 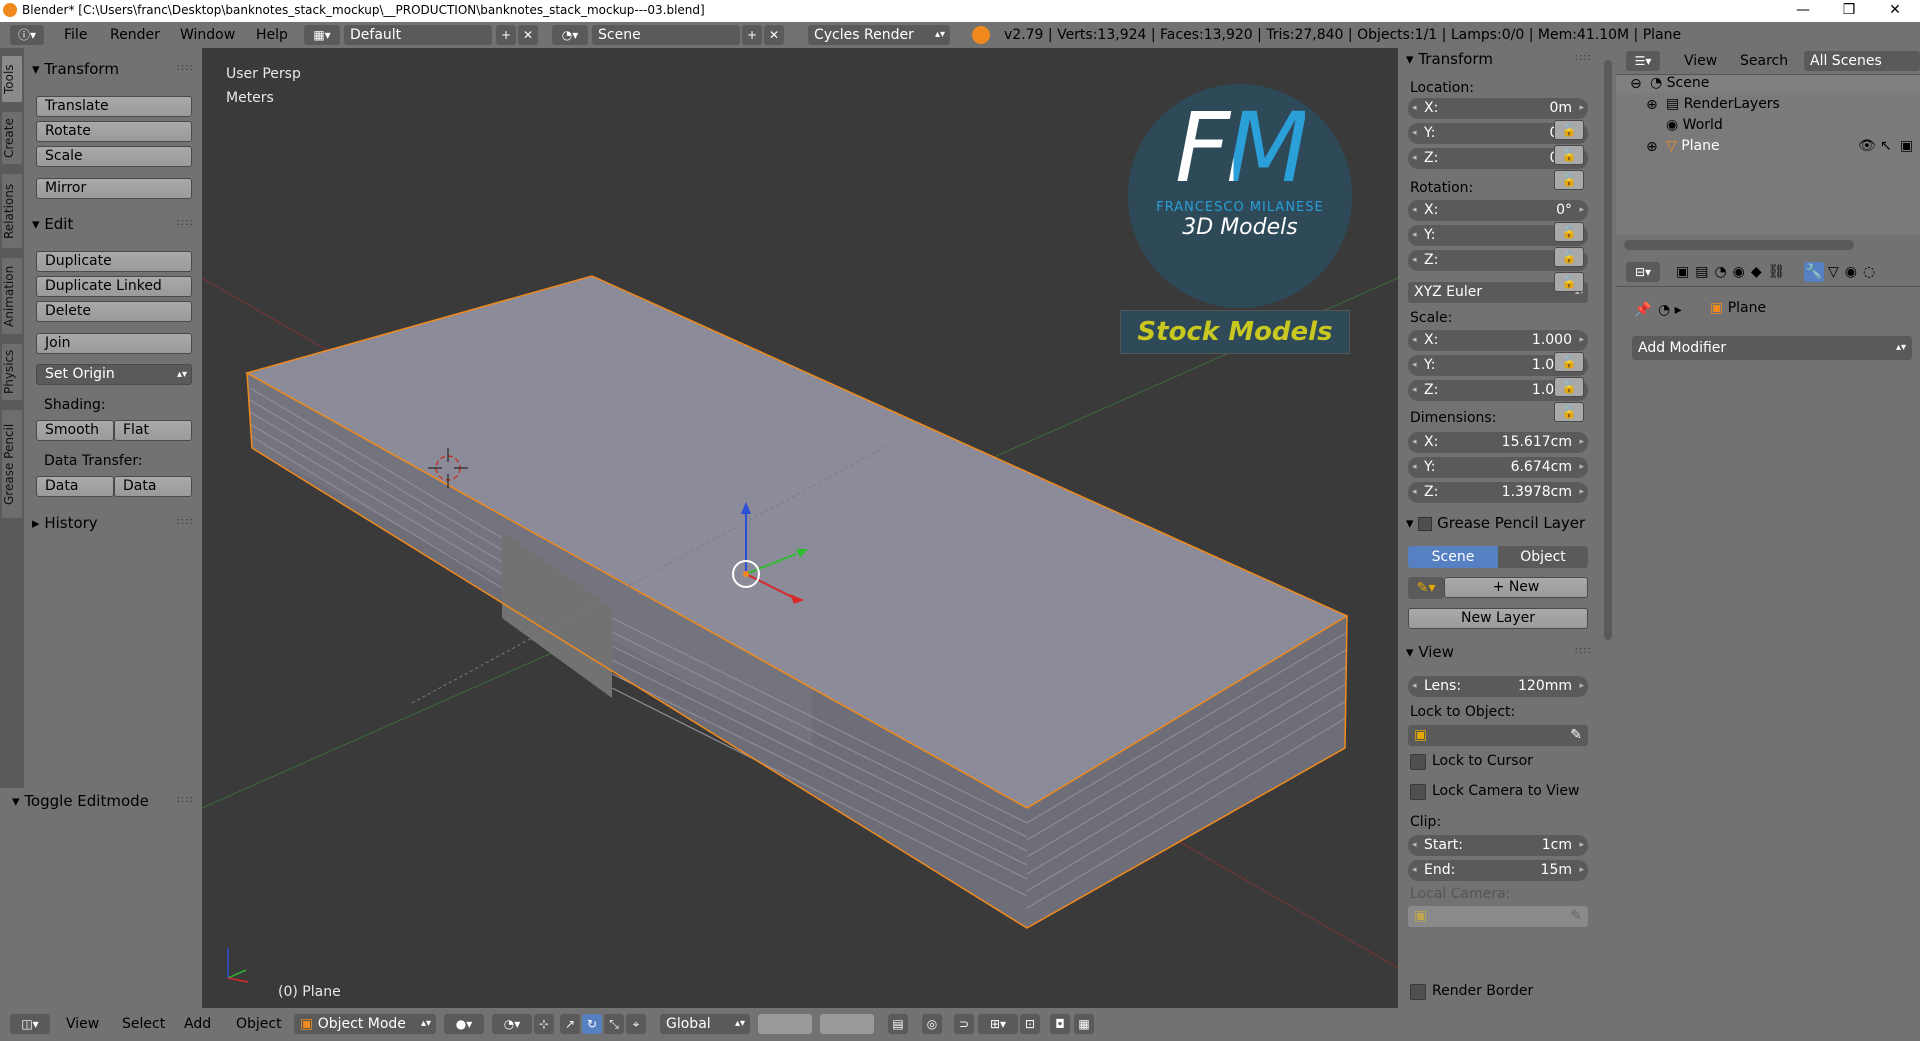 What do you see at coordinates (1862, 61) in the screenshot?
I see `outliner-filter-select: All Scenes` at bounding box center [1862, 61].